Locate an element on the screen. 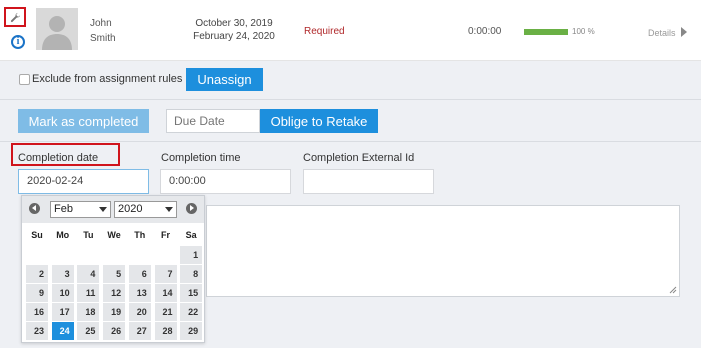  calendar-day: 6 is located at coordinates (139, 274).